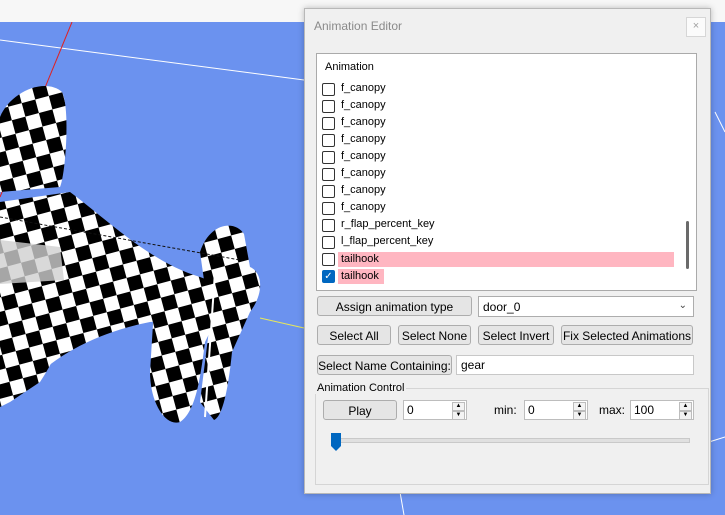  I want to click on select-all-button: Select All, so click(354, 335).